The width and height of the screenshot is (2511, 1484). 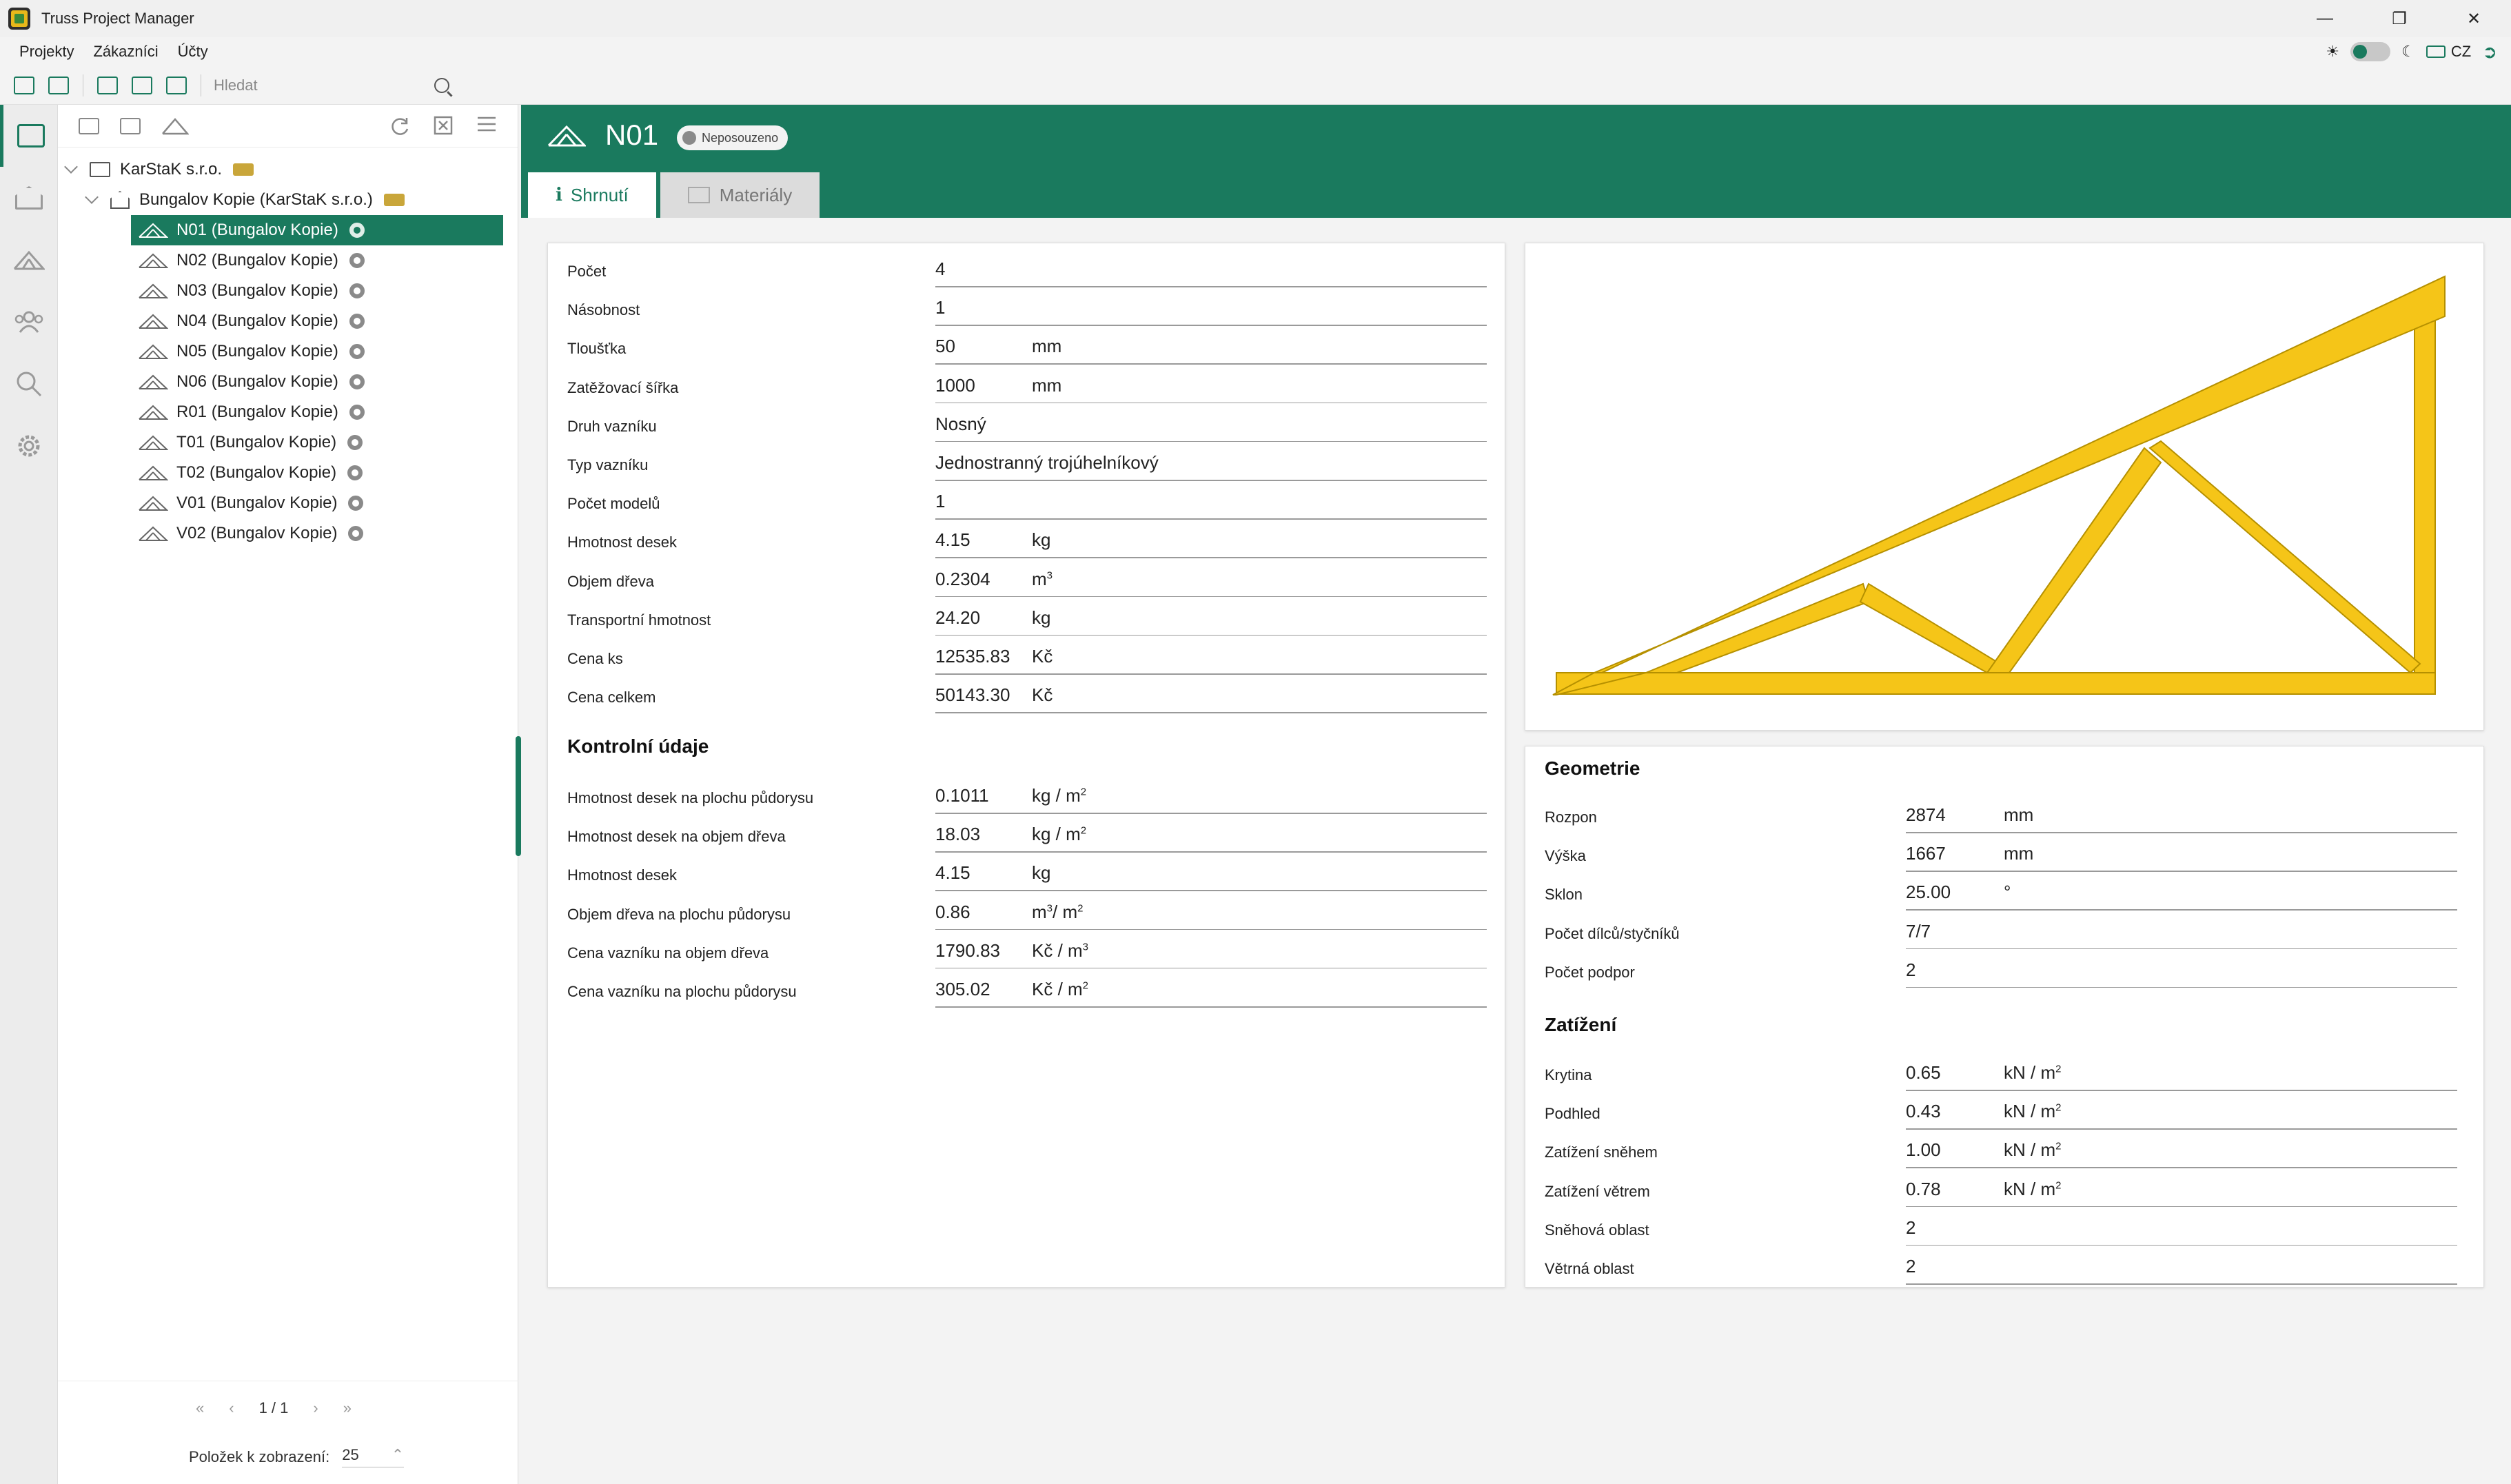 I want to click on tree-item-inner: N03 (Bungalov Kopie), so click(x=317, y=291).